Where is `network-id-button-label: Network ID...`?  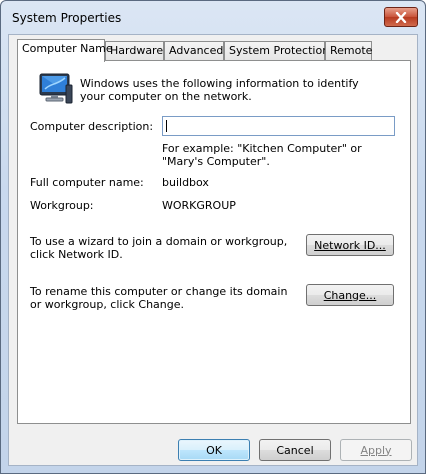 network-id-button-label: Network ID... is located at coordinates (350, 245).